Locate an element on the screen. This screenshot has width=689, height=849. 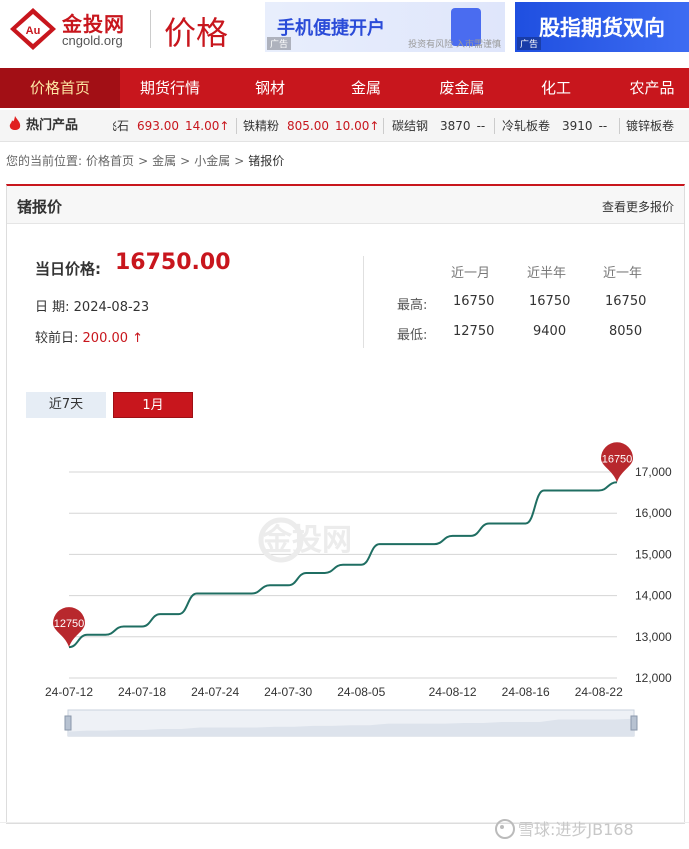
nav-item-agriculture: 农产品 is located at coordinates (645, 88).